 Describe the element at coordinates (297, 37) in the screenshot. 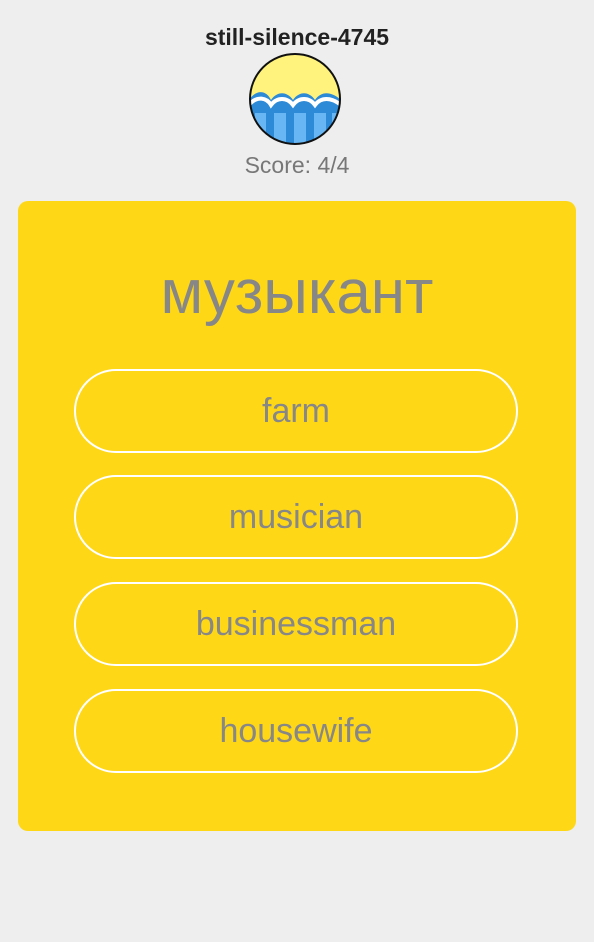

I see `username: still-silence-4745` at that location.